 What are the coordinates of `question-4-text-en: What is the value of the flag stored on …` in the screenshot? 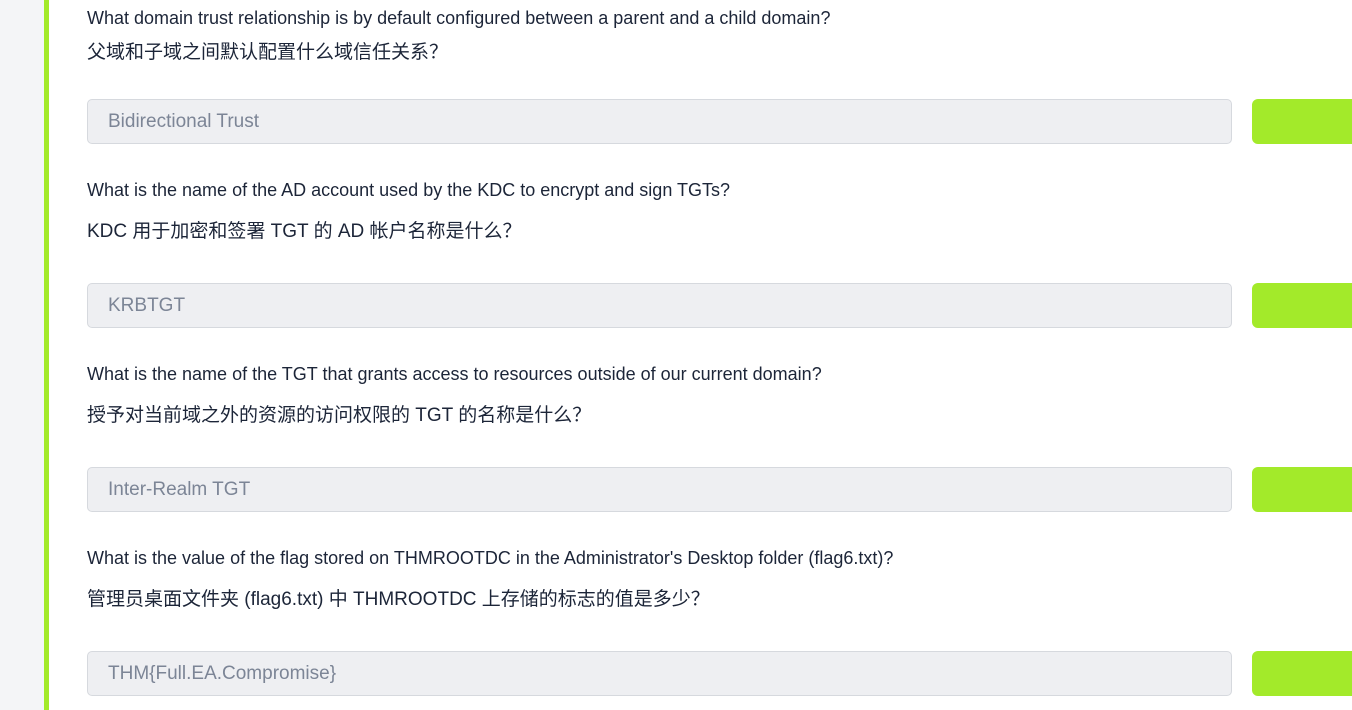 It's located at (490, 558).